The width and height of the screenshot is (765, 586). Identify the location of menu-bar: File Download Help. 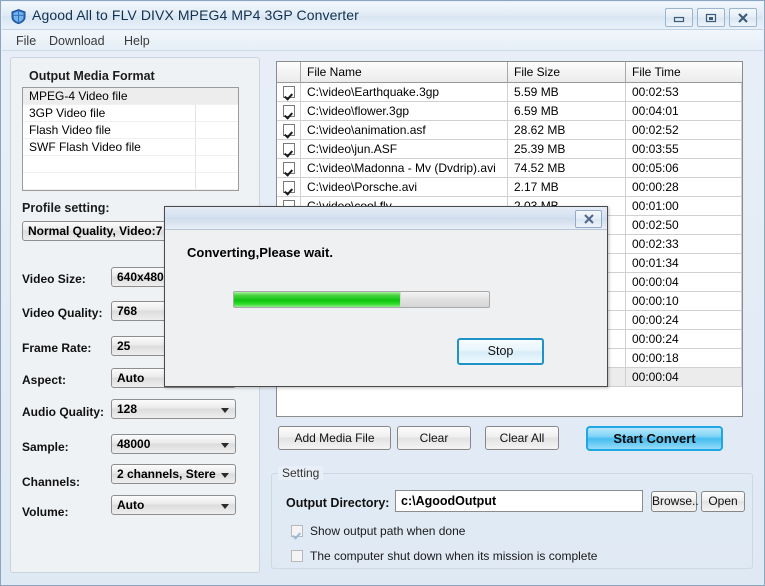
(382, 40).